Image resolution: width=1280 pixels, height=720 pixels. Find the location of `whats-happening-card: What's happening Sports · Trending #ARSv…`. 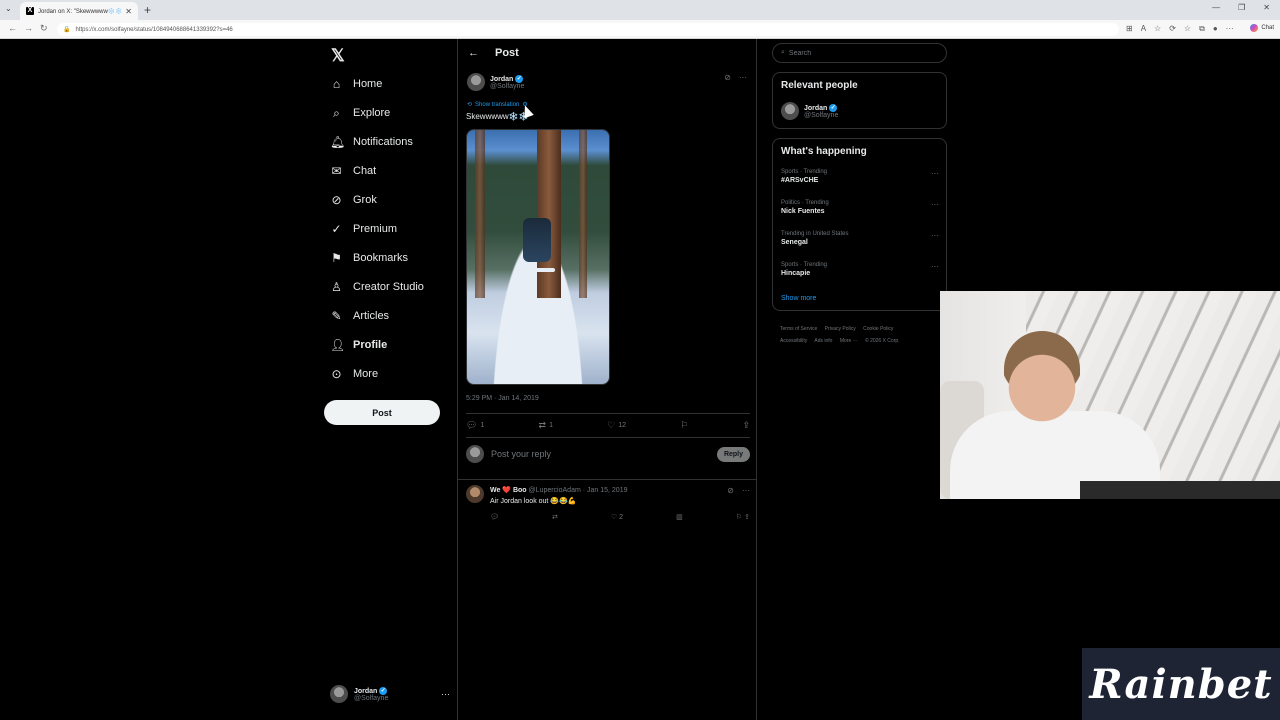

whats-happening-card: What's happening Sports · Trending #ARSv… is located at coordinates (859, 224).